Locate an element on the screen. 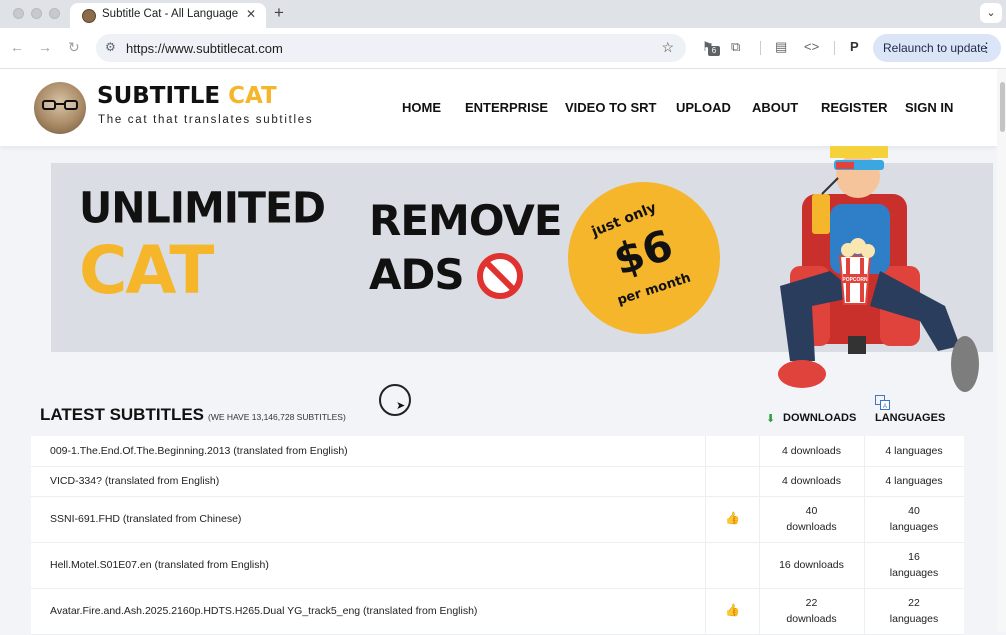 The width and height of the screenshot is (1006, 635). tab-title: Subtitle Cat - All Language Subtitles is located at coordinates (172, 14).